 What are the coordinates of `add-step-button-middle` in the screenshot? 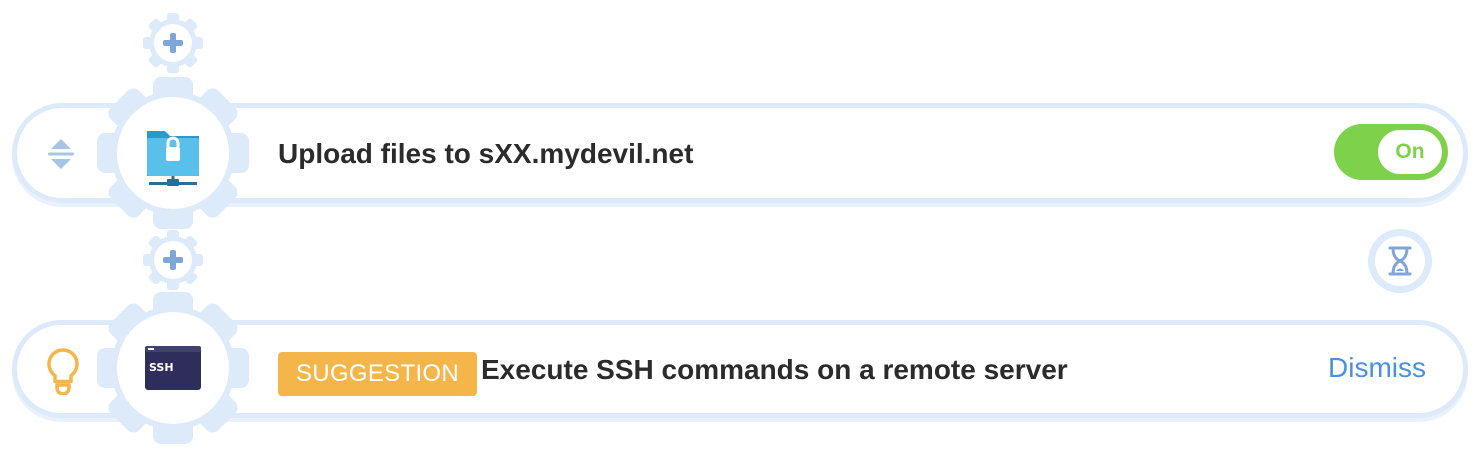 It's located at (173, 260).